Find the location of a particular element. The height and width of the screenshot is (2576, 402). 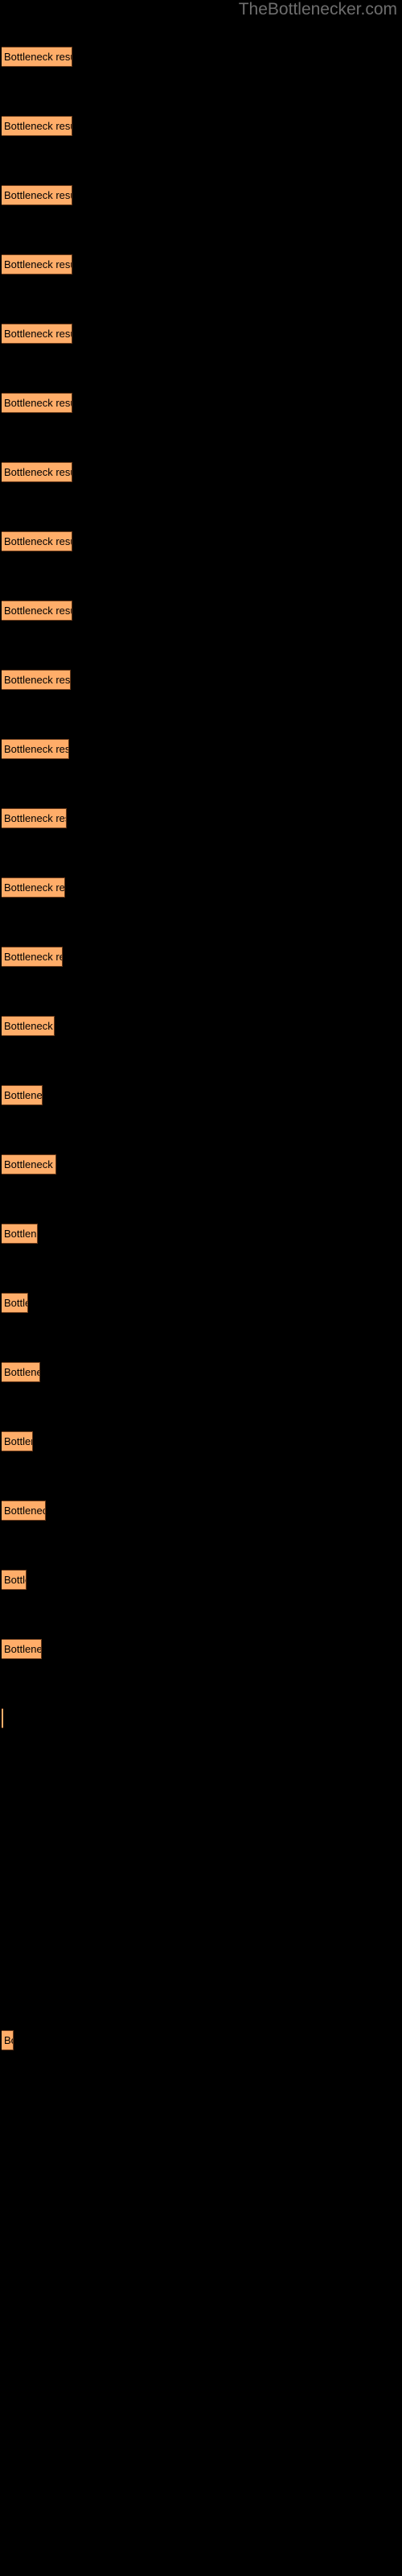

bar-7: Bottleneck result is located at coordinates (37, 541).